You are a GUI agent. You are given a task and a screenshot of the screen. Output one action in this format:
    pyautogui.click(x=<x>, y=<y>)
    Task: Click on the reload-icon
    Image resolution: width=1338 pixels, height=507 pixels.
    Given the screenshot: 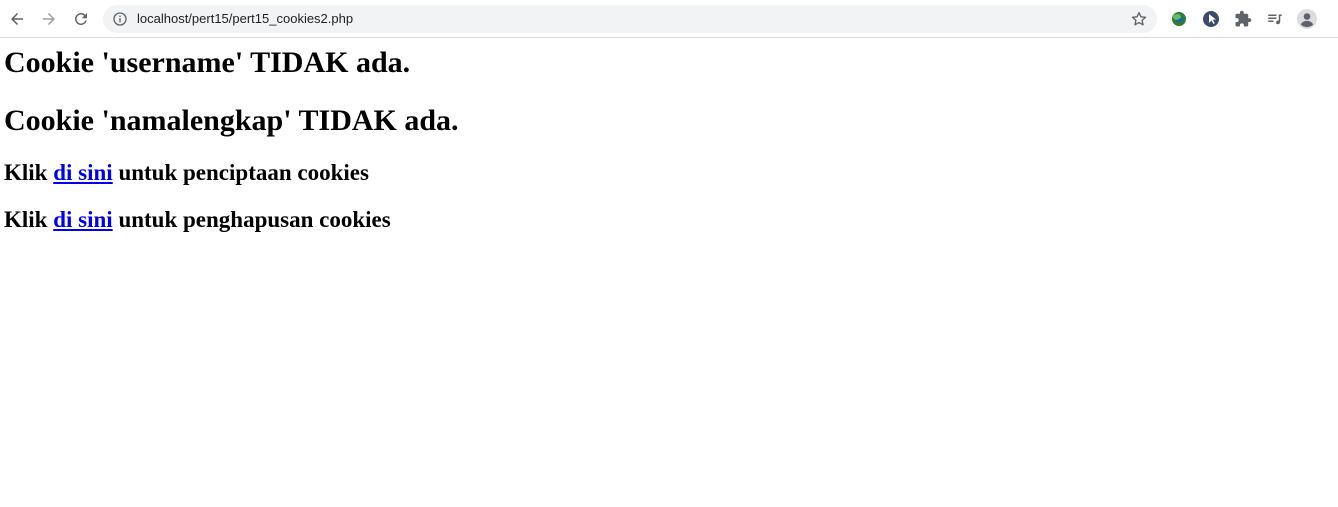 What is the action you would take?
    pyautogui.click(x=80, y=18)
    